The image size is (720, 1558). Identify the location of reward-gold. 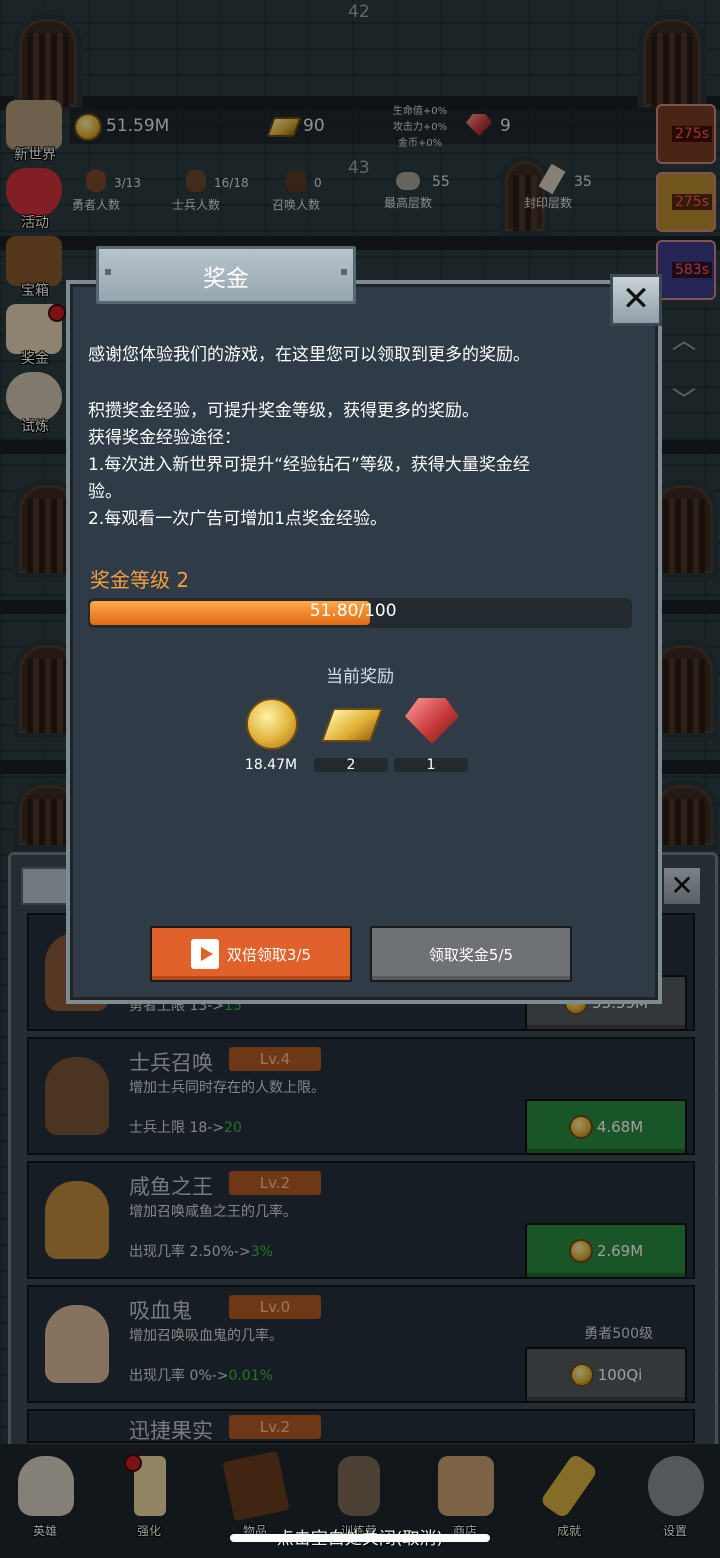
(272, 726).